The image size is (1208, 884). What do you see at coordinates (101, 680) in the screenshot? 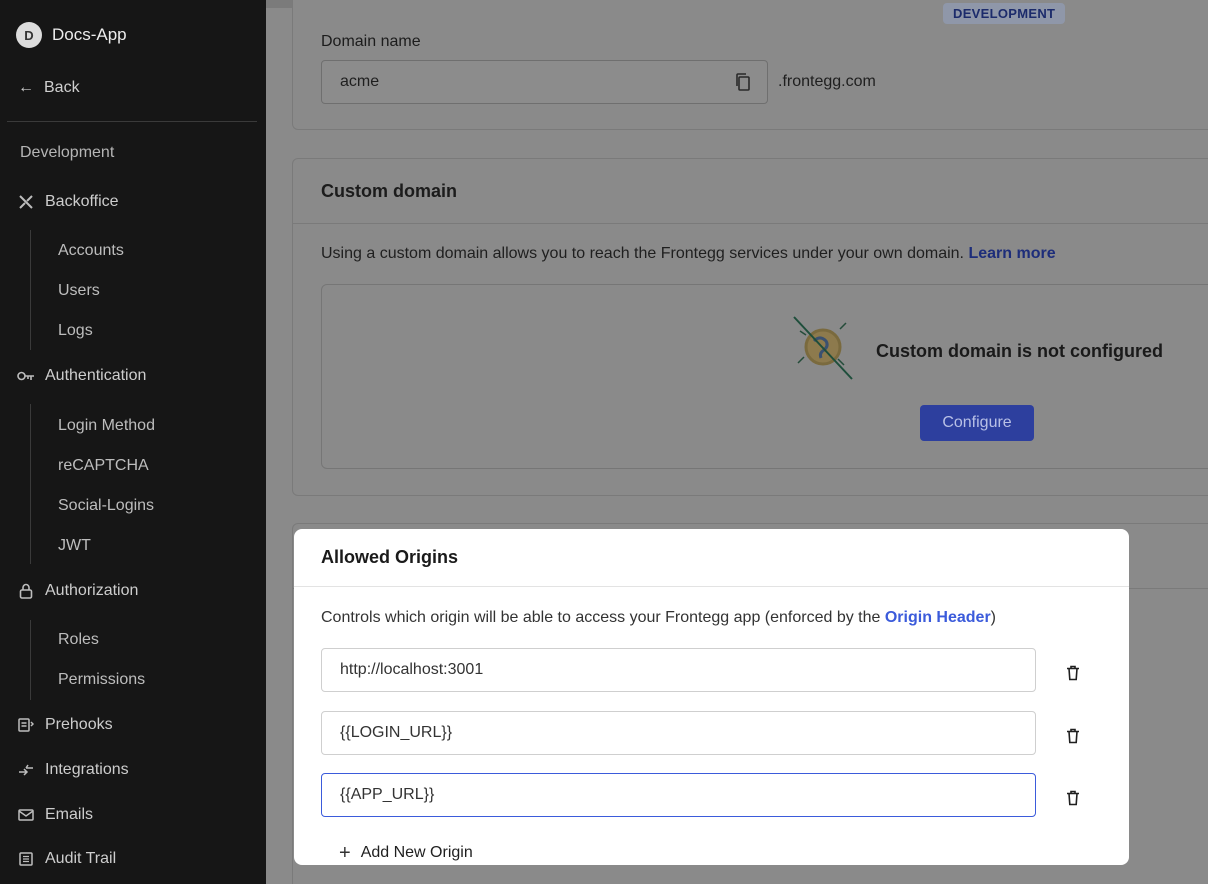
I see `sidebar-item-permissions: Permissions` at bounding box center [101, 680].